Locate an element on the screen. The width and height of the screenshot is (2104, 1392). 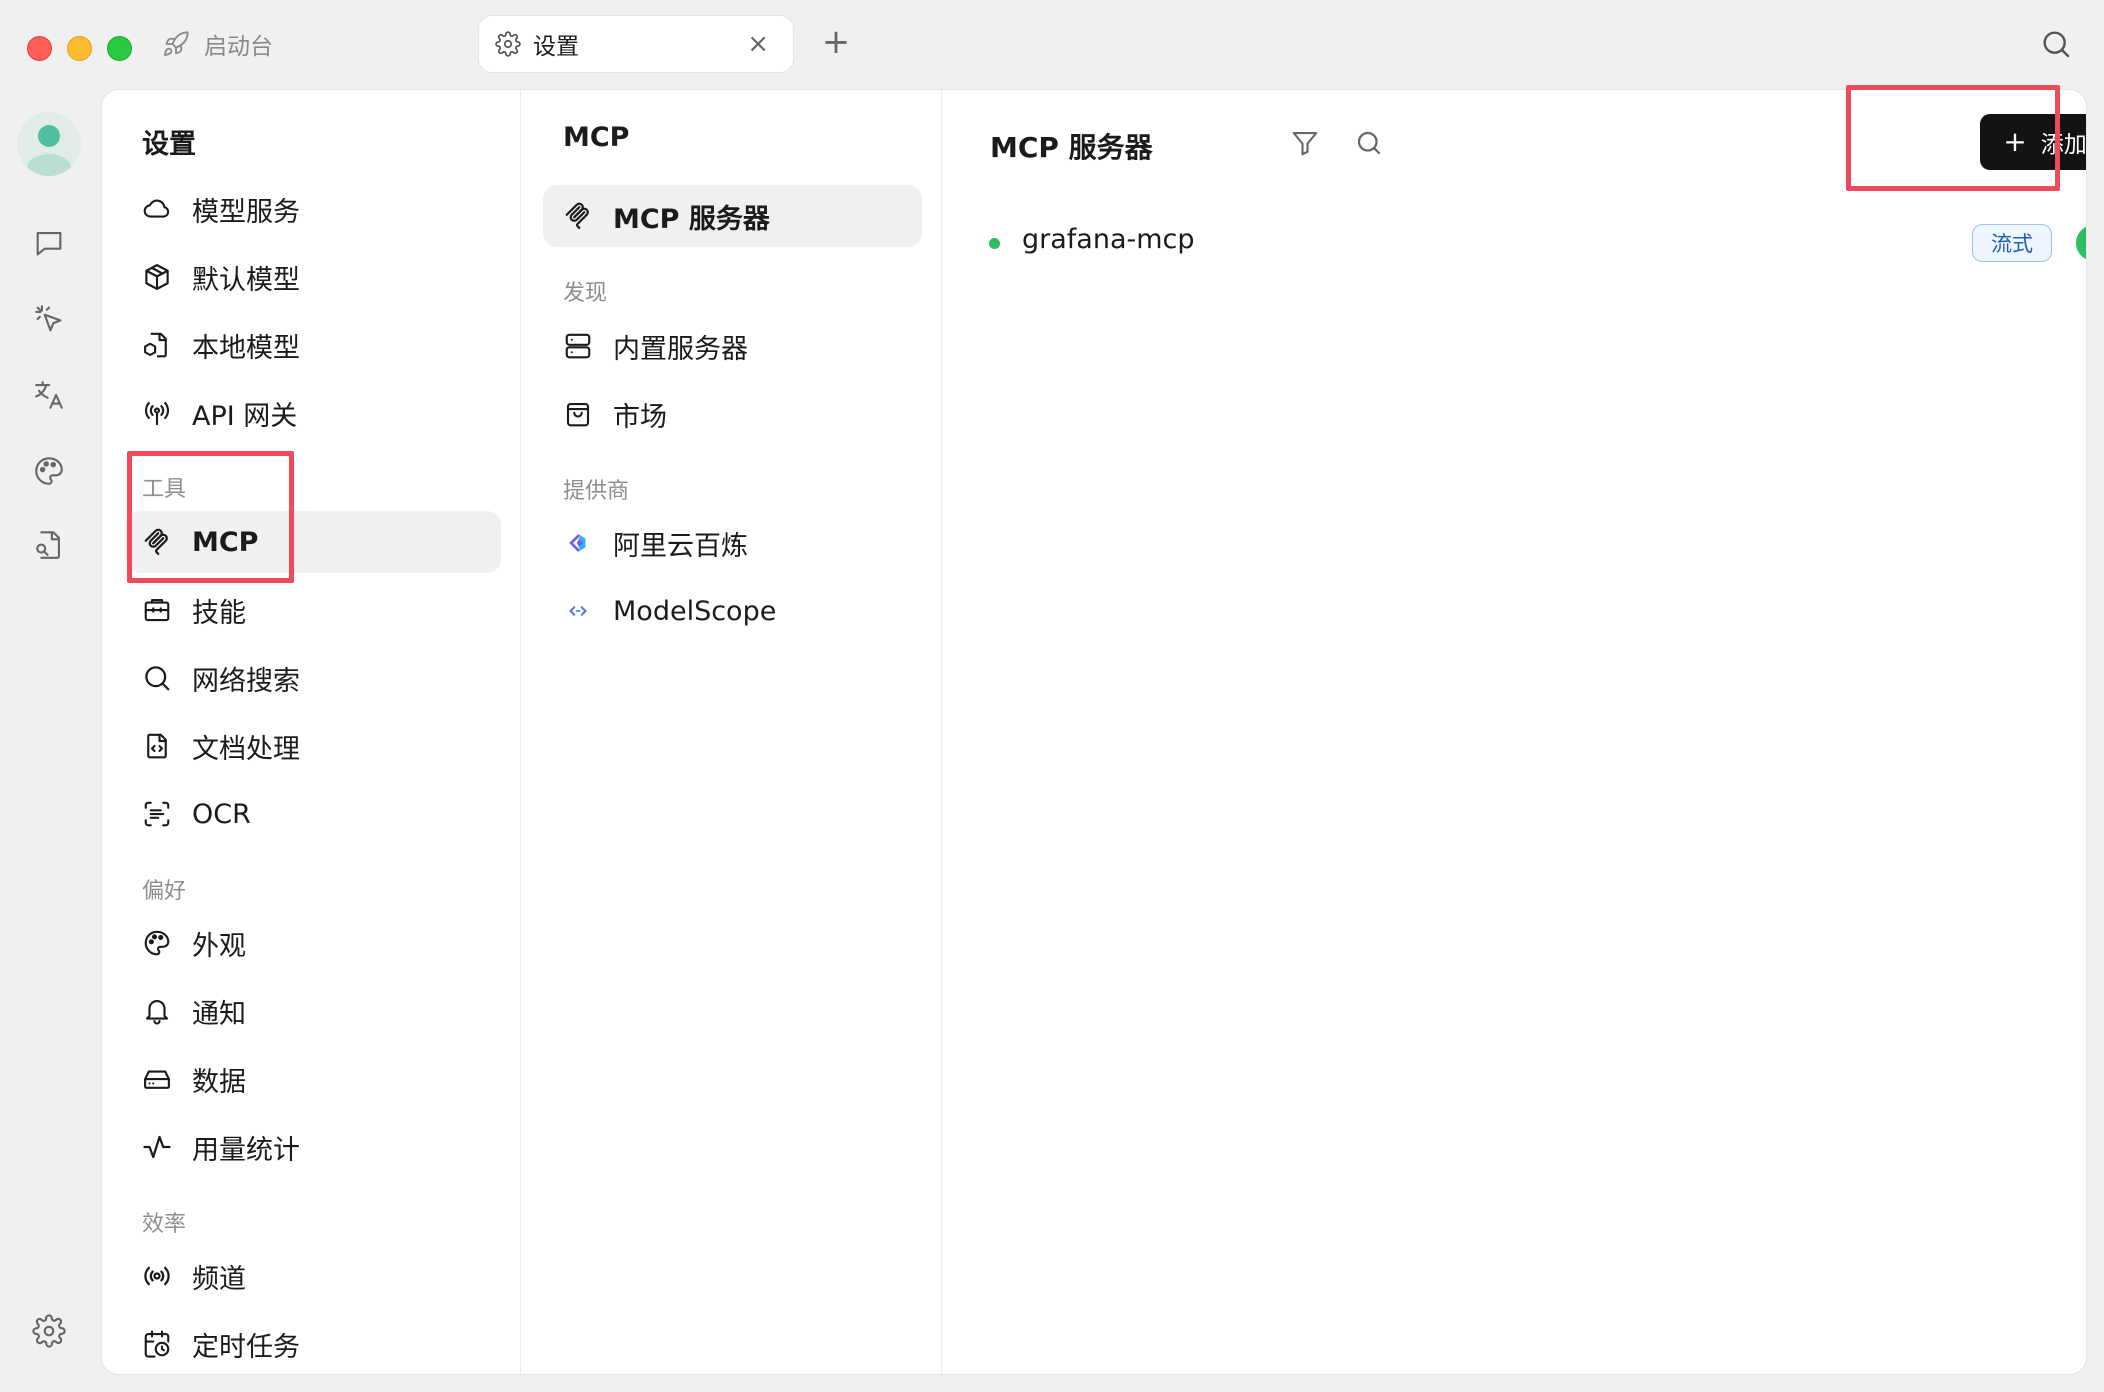
sidebar-item-label: 外观 is located at coordinates (219, 946).